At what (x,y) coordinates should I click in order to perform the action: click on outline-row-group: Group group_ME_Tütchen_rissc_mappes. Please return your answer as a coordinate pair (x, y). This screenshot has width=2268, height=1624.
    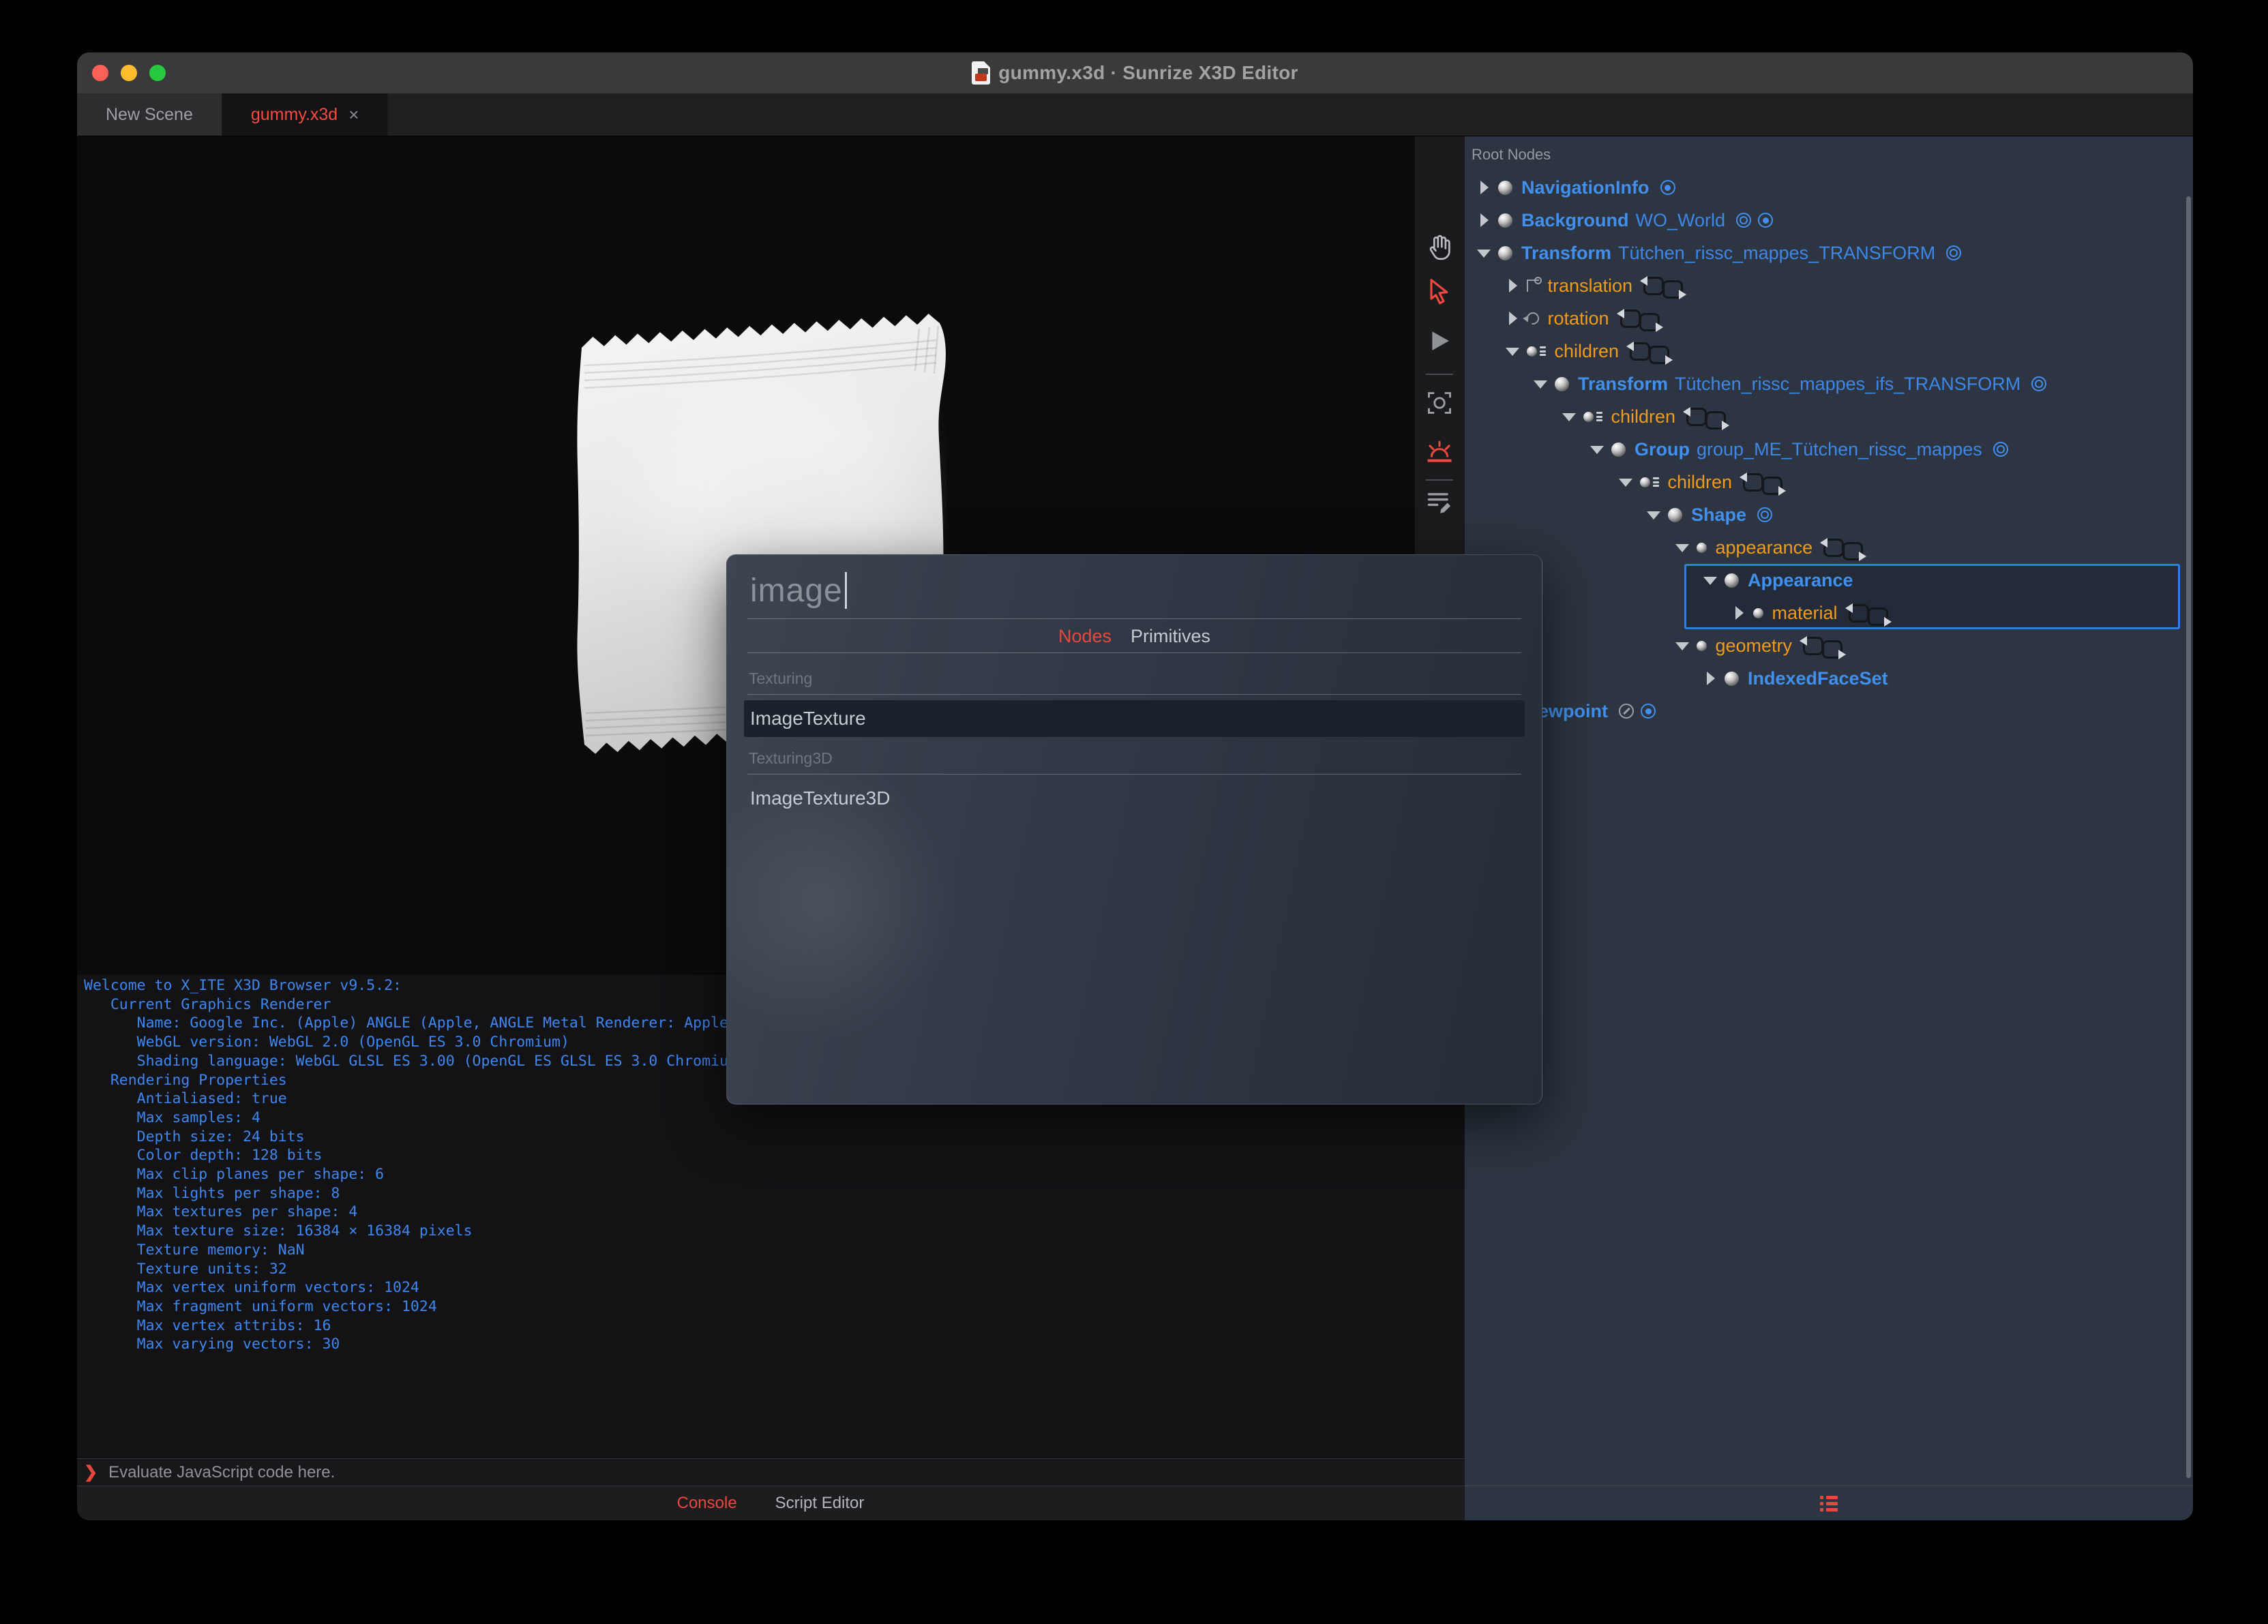
    Looking at the image, I should click on (1829, 449).